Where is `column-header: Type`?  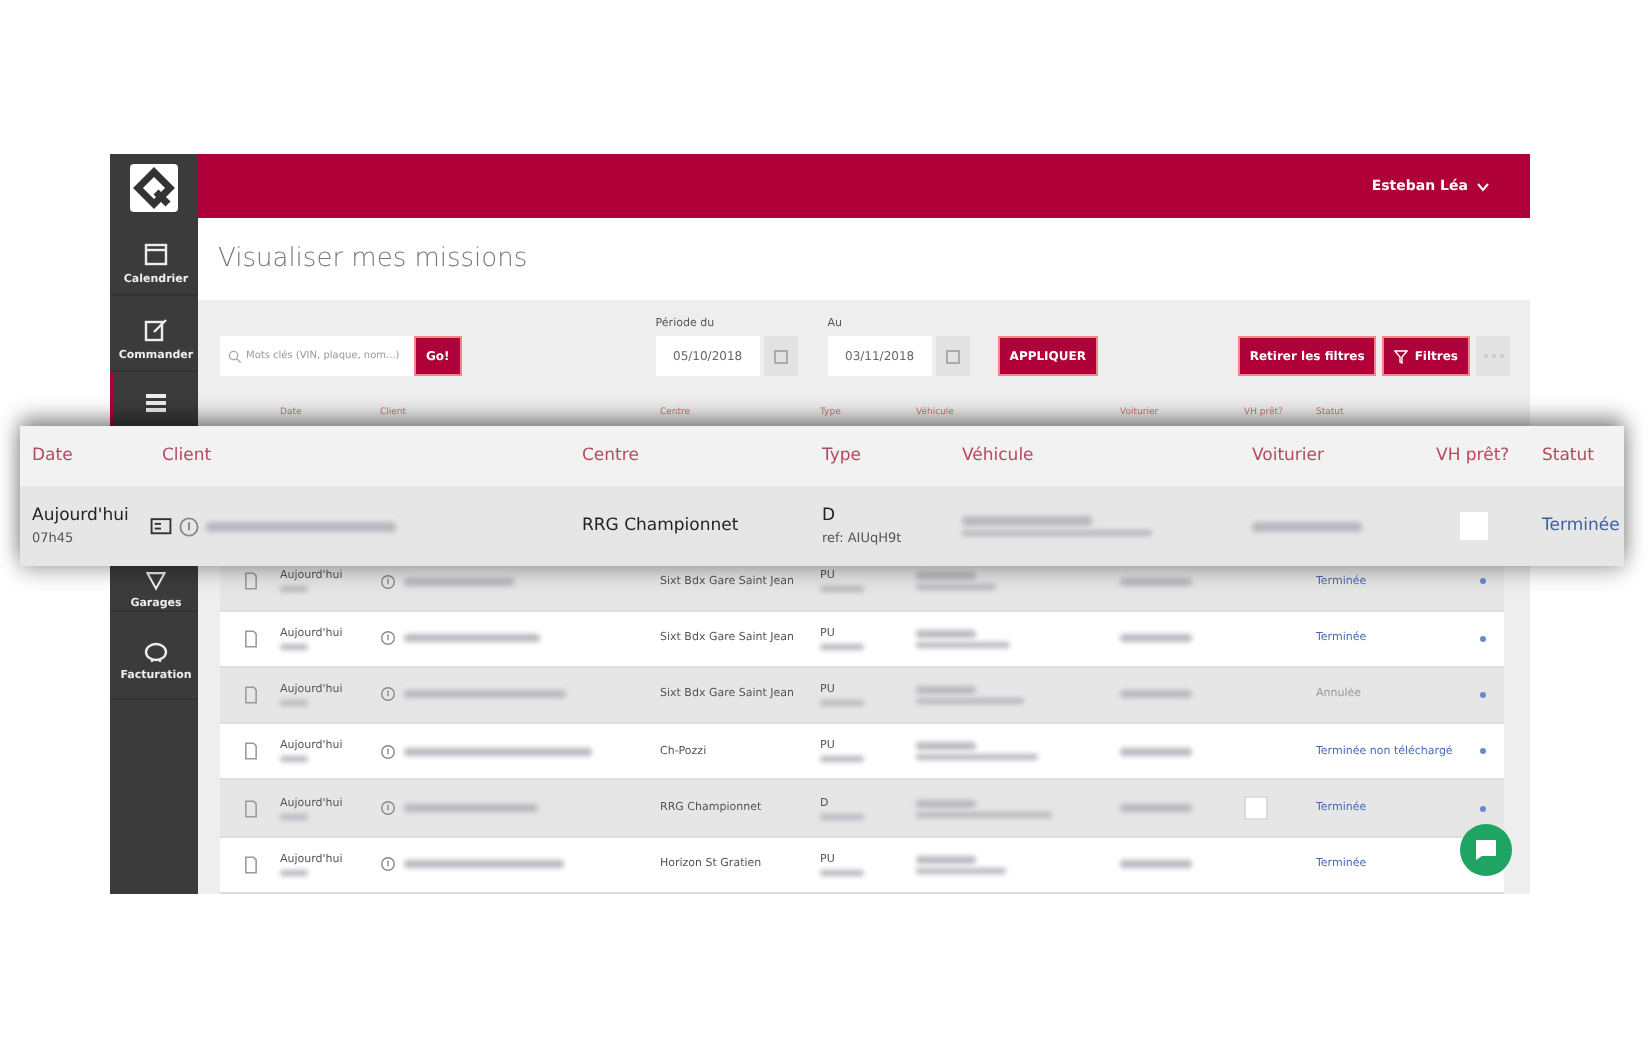
column-header: Type is located at coordinates (842, 456).